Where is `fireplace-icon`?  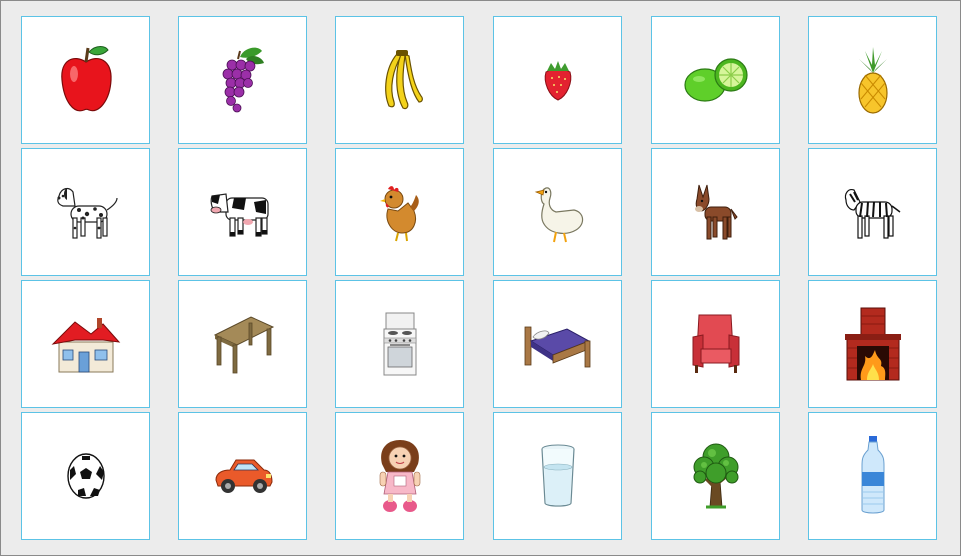
fireplace-icon is located at coordinates (872, 344).